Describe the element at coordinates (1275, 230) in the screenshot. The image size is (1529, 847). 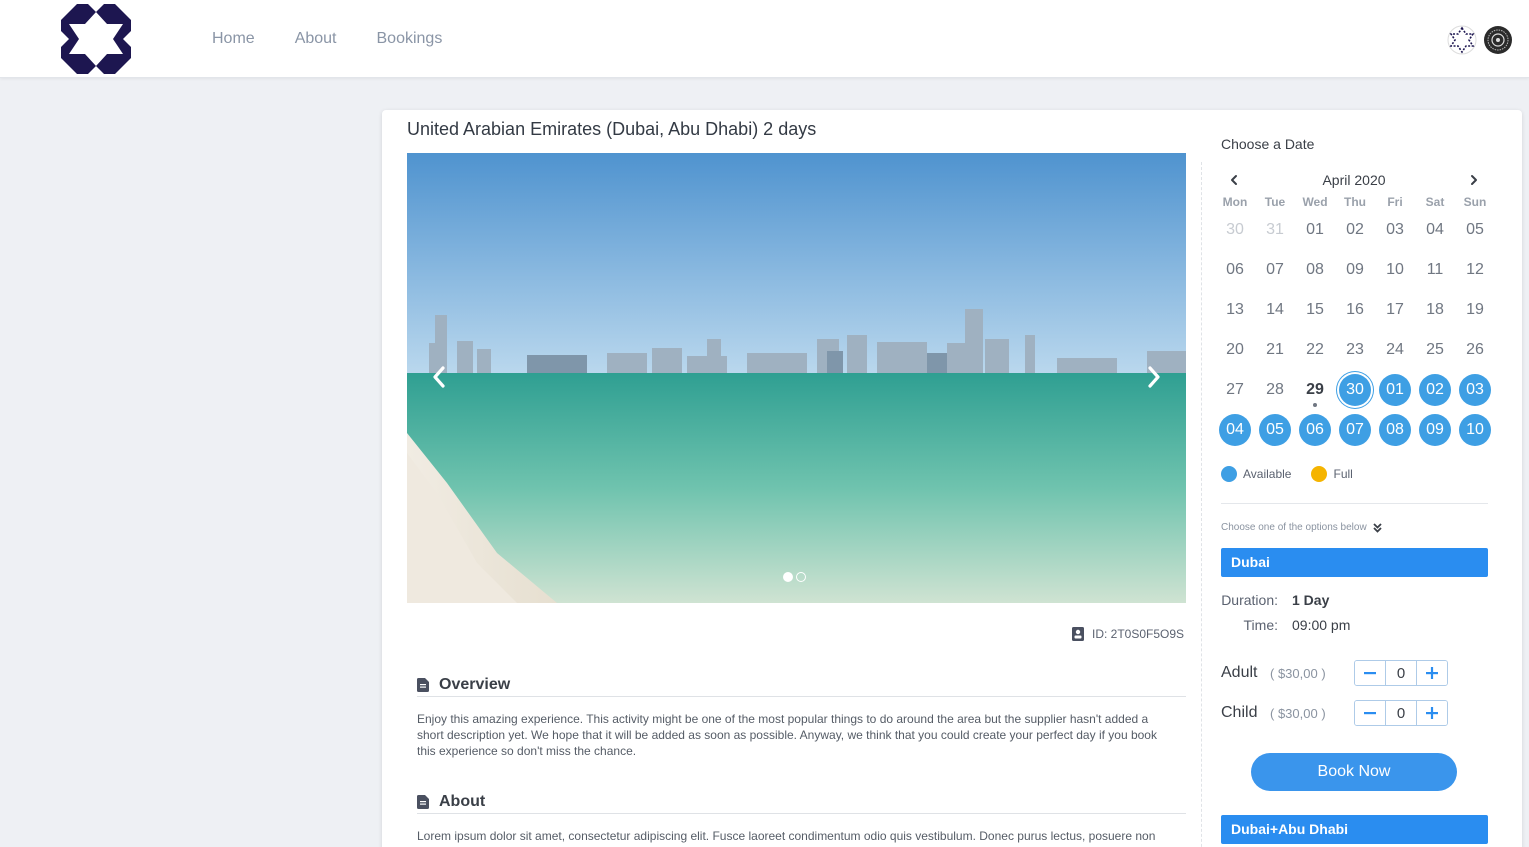
I see `calendar-day: 31` at that location.